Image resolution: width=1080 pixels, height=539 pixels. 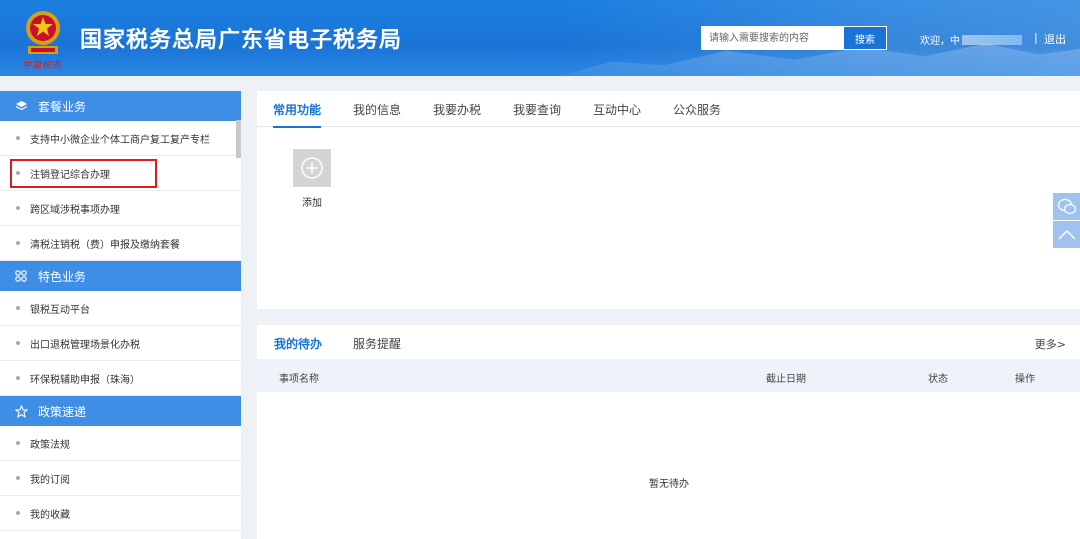 I want to click on sidebar-section-policy: 政策速递, so click(x=120, y=411).